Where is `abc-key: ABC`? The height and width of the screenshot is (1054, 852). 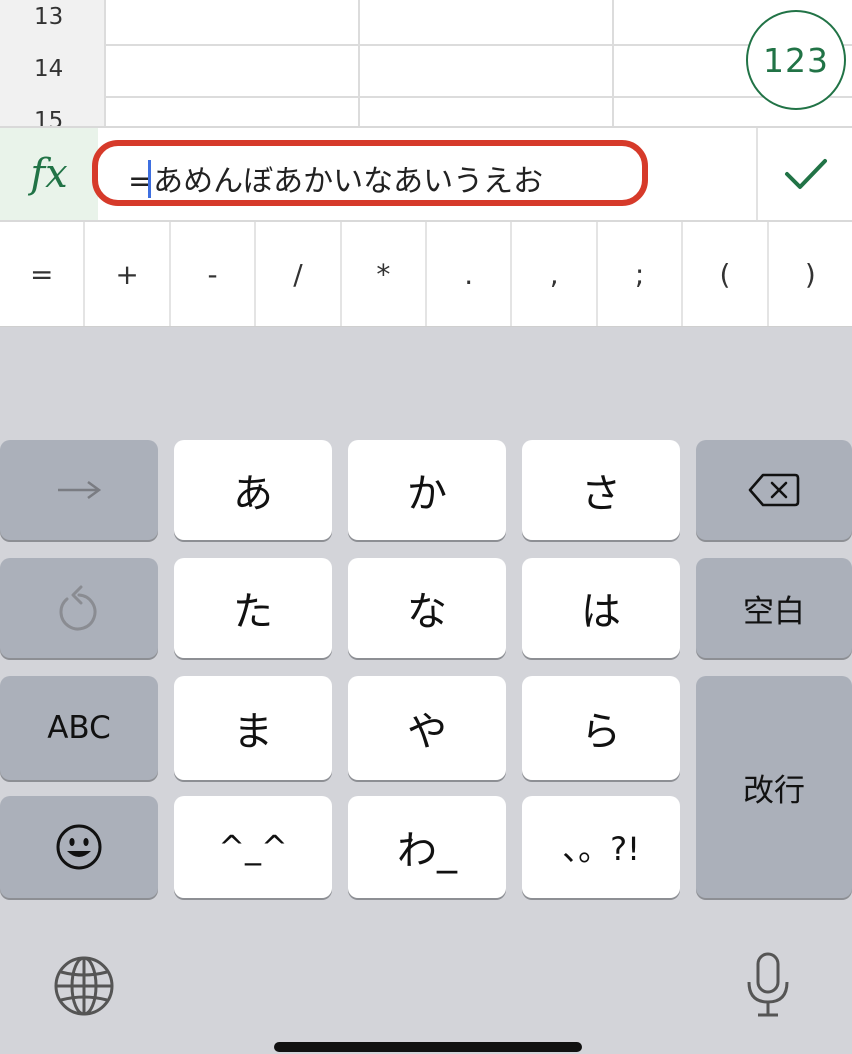 abc-key: ABC is located at coordinates (79, 728).